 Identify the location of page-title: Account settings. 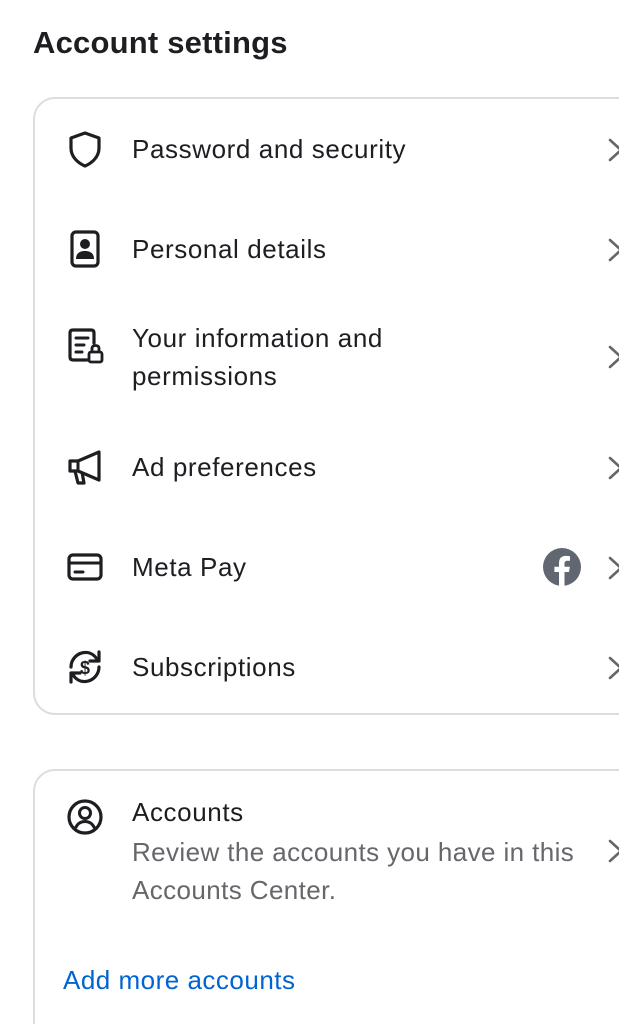
(160, 42).